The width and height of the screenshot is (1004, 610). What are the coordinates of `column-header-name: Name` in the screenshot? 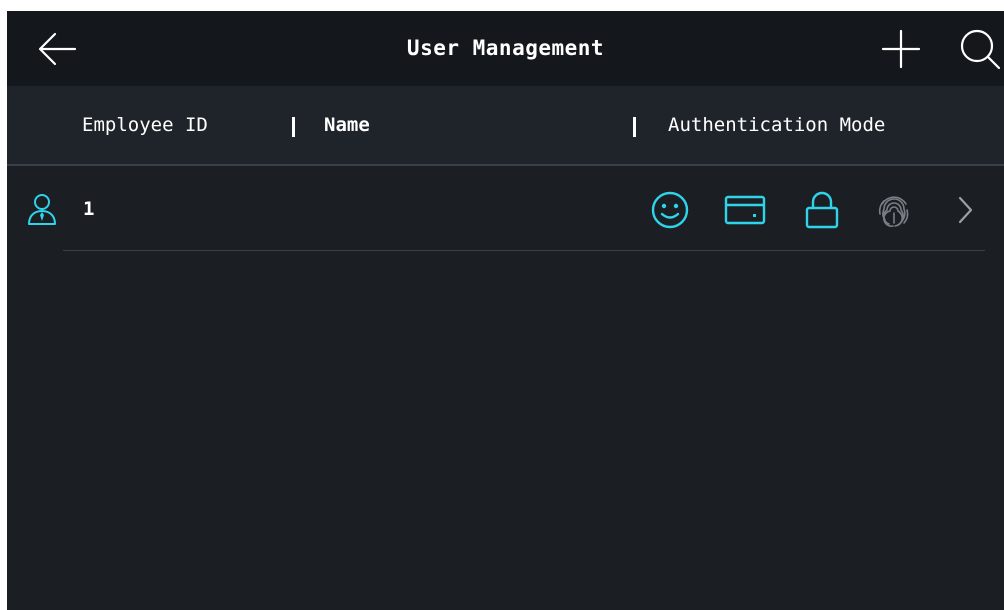 It's located at (347, 125).